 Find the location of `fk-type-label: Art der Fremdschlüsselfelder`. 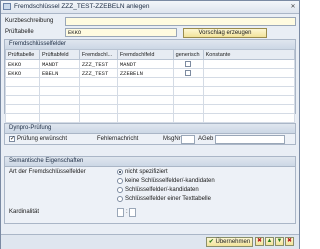

fk-type-label: Art der Fremdschlüsselfelder is located at coordinates (47, 172).